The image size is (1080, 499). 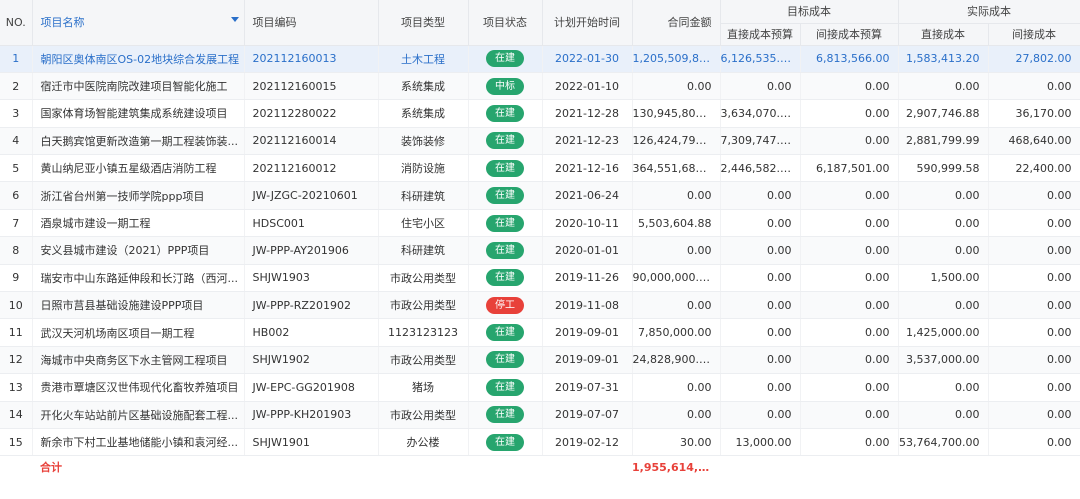 What do you see at coordinates (138, 59) in the screenshot?
I see `cell-project-name: 朝阳区奥体南区OS-02地块综合发展工程` at bounding box center [138, 59].